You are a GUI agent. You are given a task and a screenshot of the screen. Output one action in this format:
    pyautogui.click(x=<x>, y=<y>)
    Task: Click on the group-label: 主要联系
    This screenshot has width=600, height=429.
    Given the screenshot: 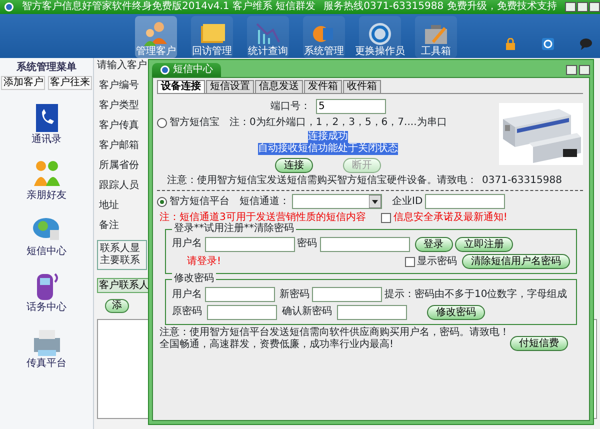 What is the action you would take?
    pyautogui.click(x=120, y=261)
    